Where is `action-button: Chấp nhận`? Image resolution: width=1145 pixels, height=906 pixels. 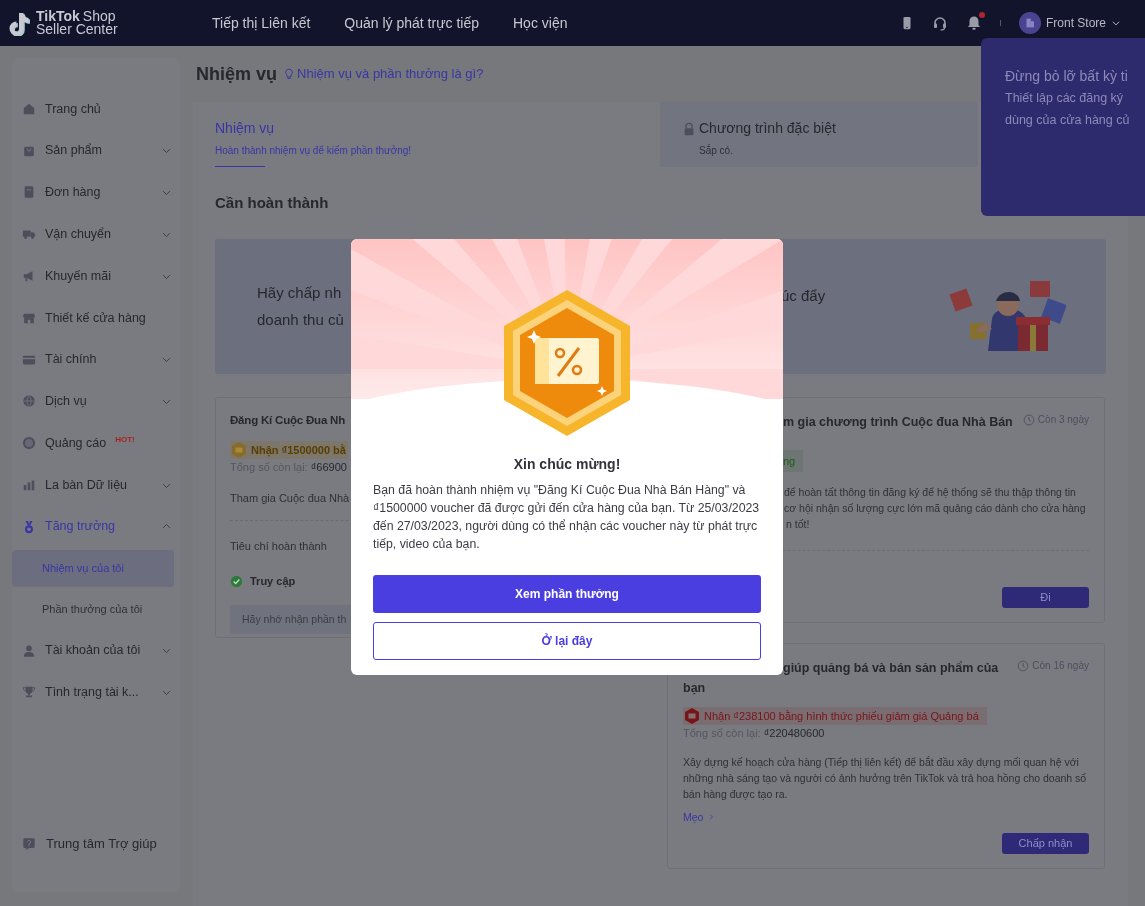
action-button: Chấp nhận is located at coordinates (1045, 843).